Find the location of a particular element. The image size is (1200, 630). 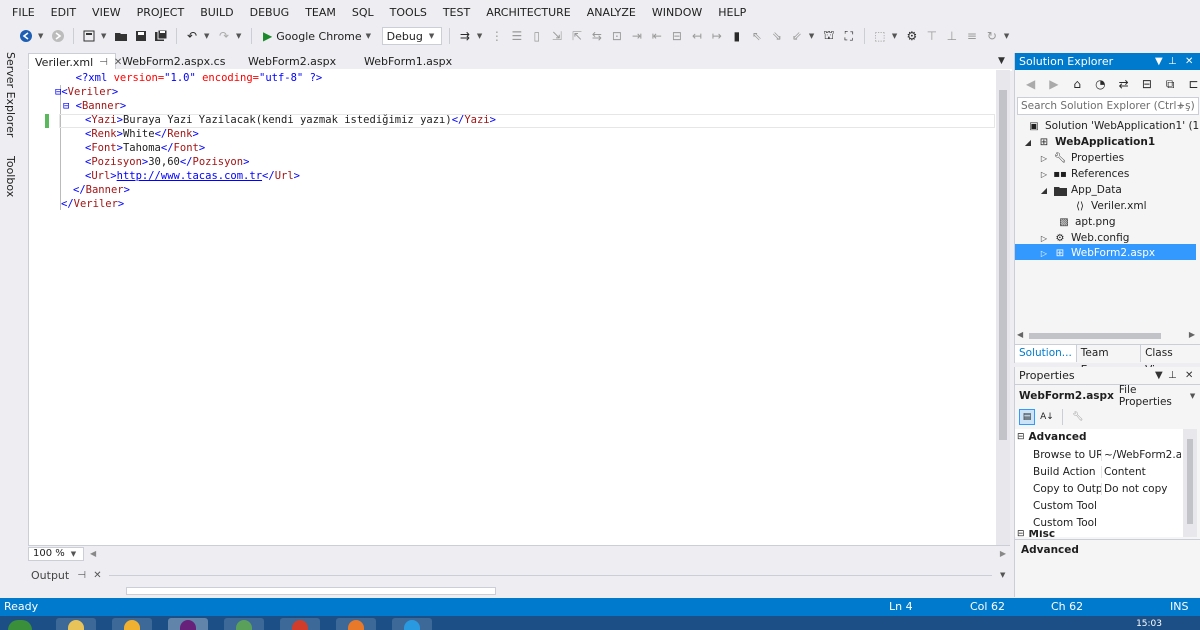

property-category-misc: ⊟ Misc is located at coordinates (1036, 534).